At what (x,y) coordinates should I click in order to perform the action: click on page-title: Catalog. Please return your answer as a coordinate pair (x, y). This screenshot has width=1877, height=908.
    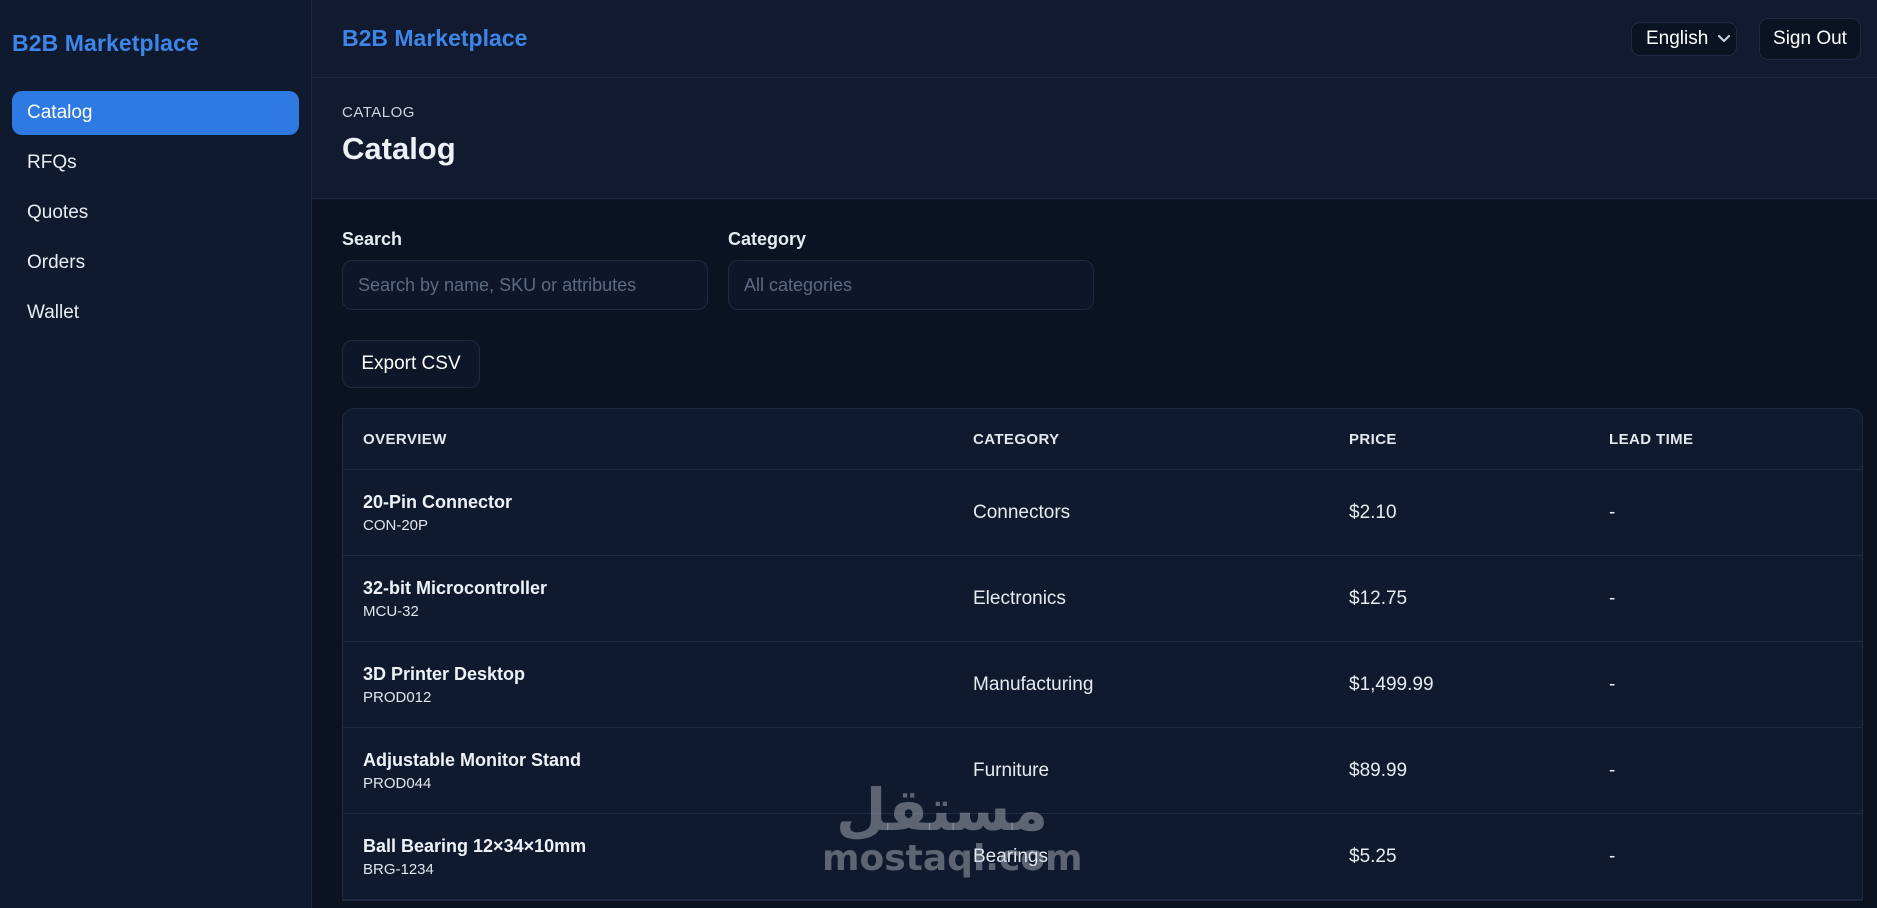
    Looking at the image, I should click on (399, 148).